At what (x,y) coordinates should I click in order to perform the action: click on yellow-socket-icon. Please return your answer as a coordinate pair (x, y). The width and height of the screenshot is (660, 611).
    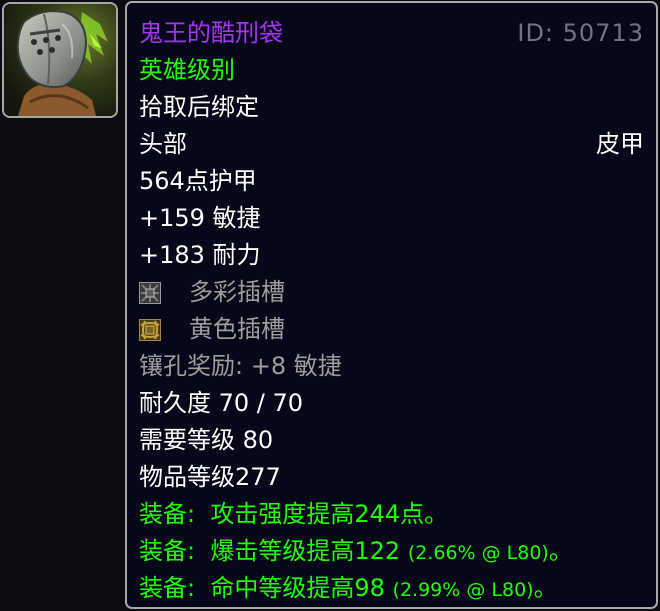
    Looking at the image, I should click on (150, 330).